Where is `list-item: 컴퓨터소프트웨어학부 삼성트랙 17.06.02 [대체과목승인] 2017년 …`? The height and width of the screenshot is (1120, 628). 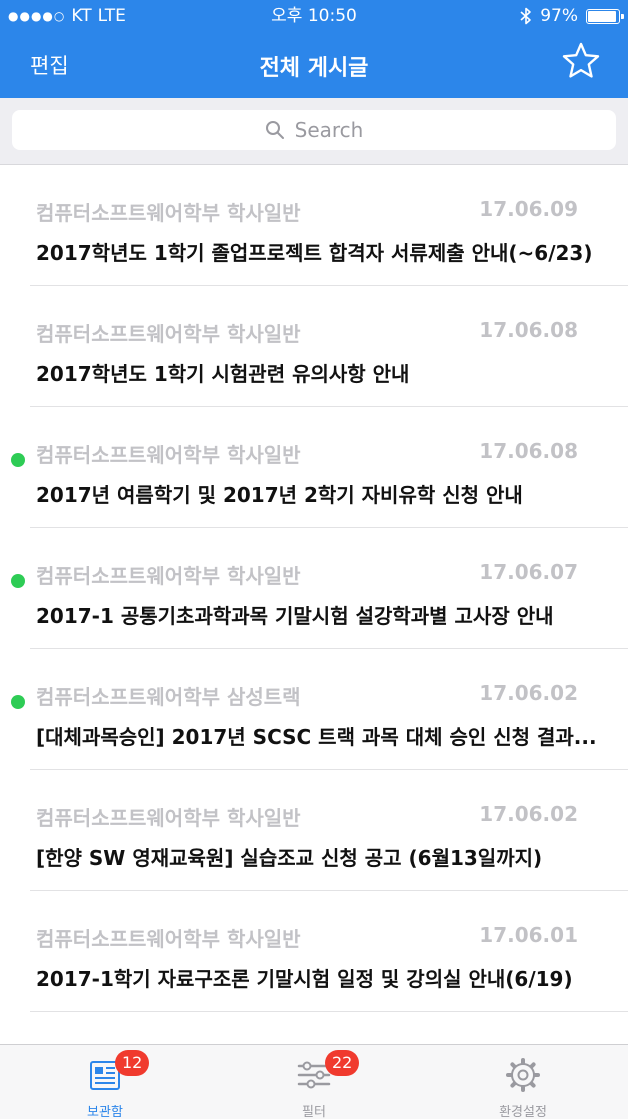
list-item: 컴퓨터소프트웨어학부 삼성트랙 17.06.02 [대체과목승인] 2017년 … is located at coordinates (314, 709).